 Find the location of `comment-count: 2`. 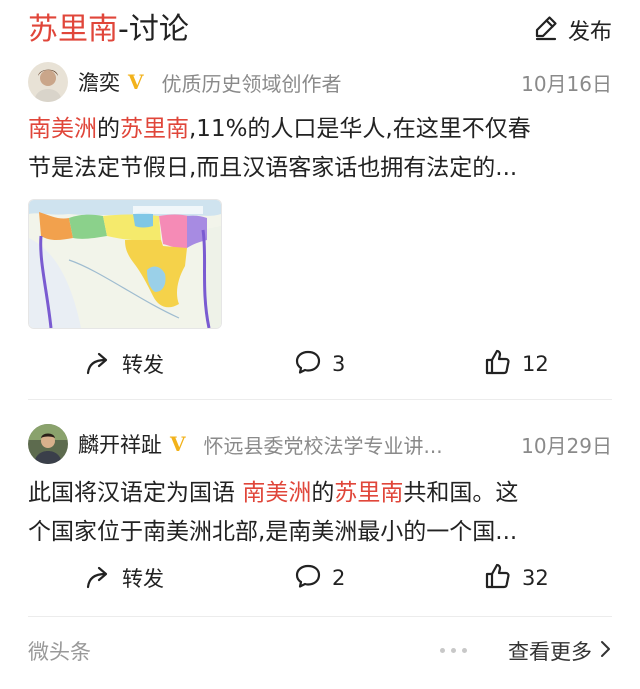

comment-count: 2 is located at coordinates (339, 578).